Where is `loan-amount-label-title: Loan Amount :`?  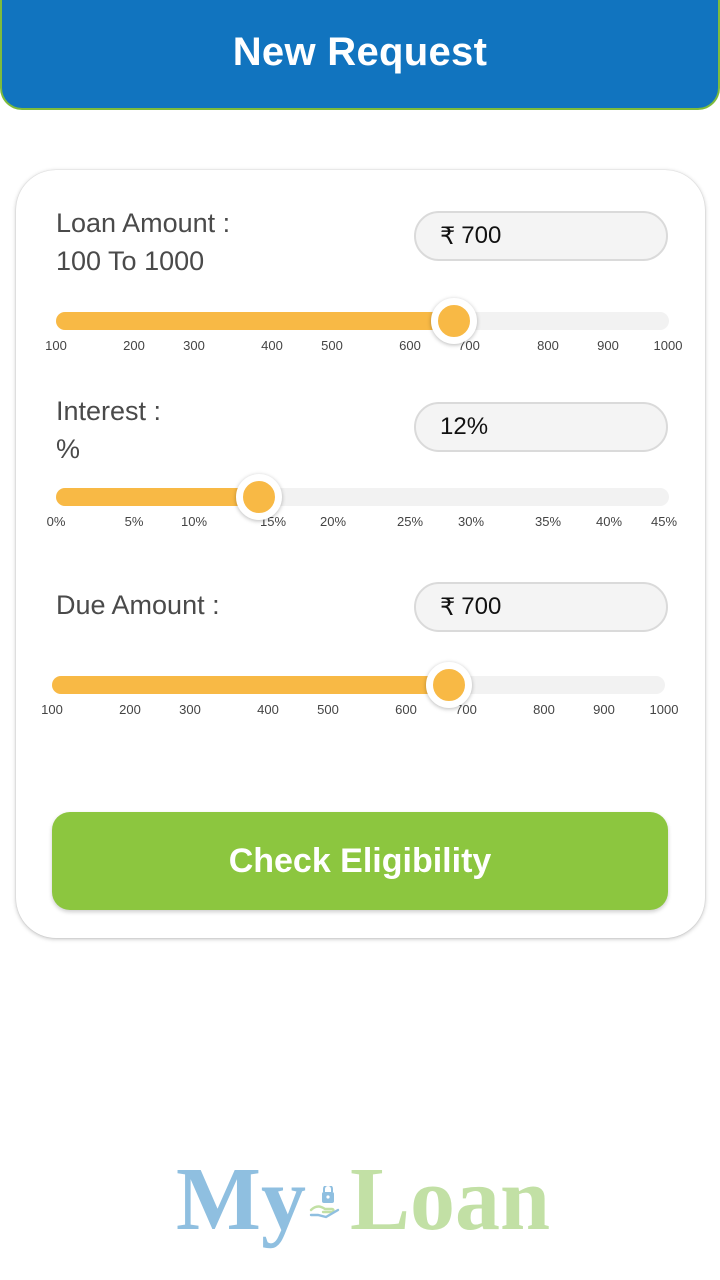 loan-amount-label-title: Loan Amount : is located at coordinates (143, 223).